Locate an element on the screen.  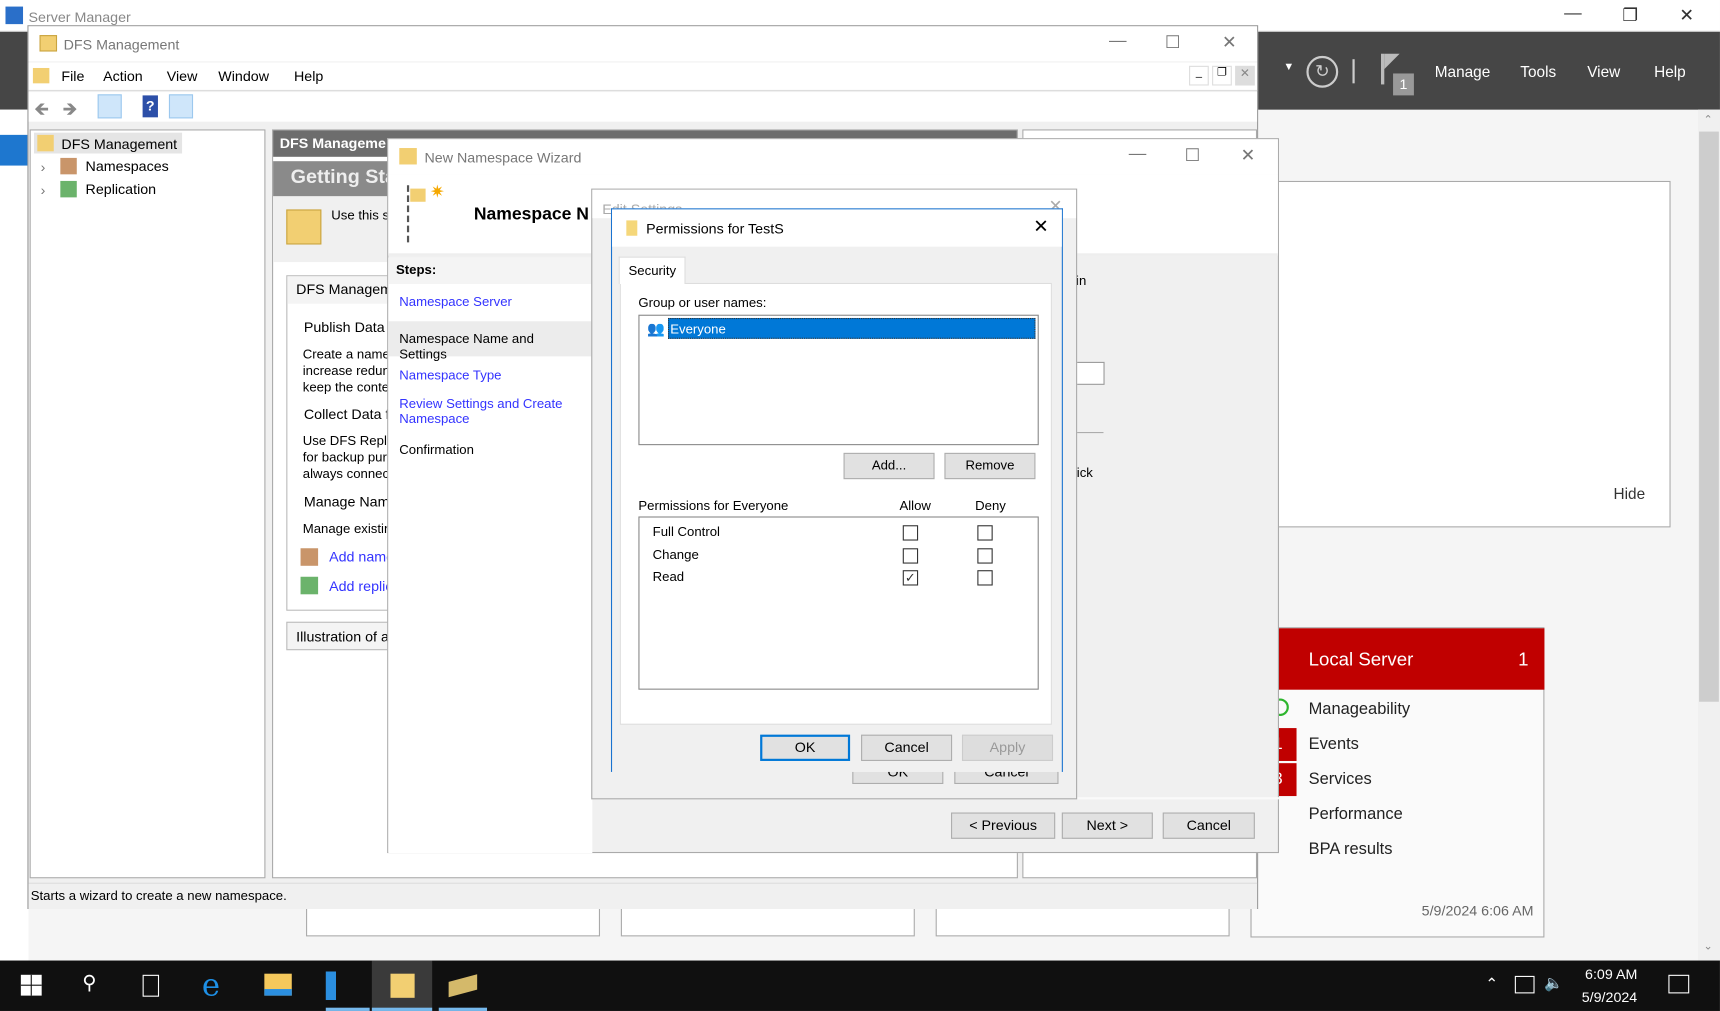
permissions-close-button: ✕ is located at coordinates (1041, 227).